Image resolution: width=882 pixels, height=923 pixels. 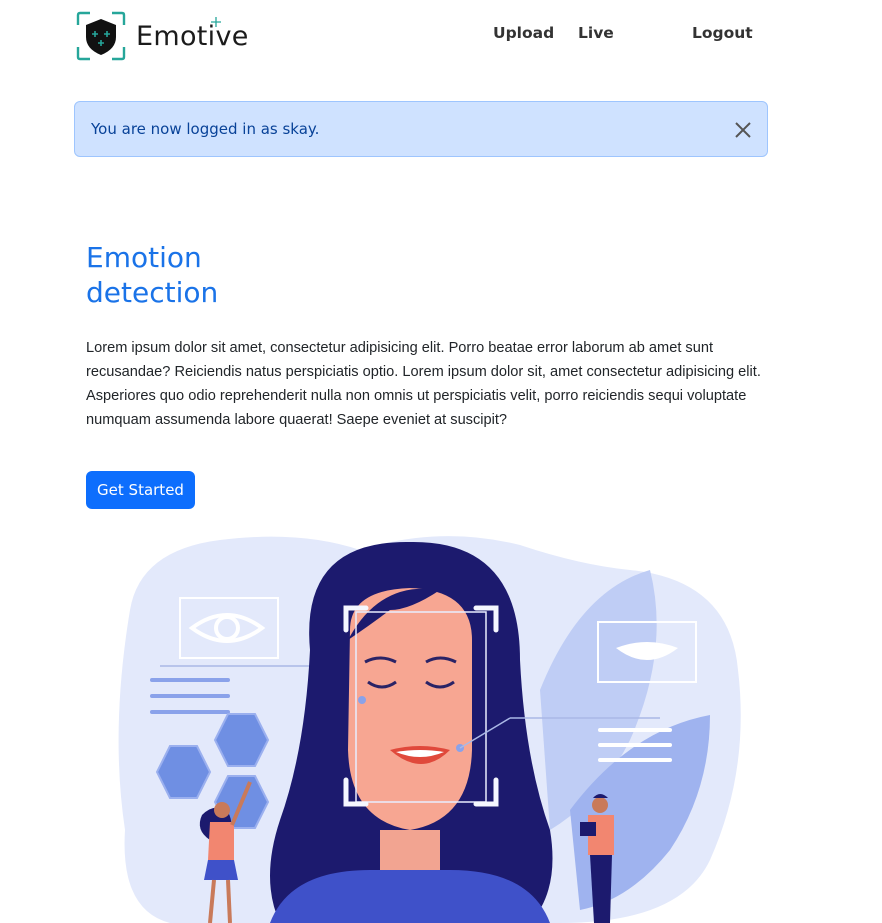 I want to click on nav-logout: Logout, so click(x=722, y=33).